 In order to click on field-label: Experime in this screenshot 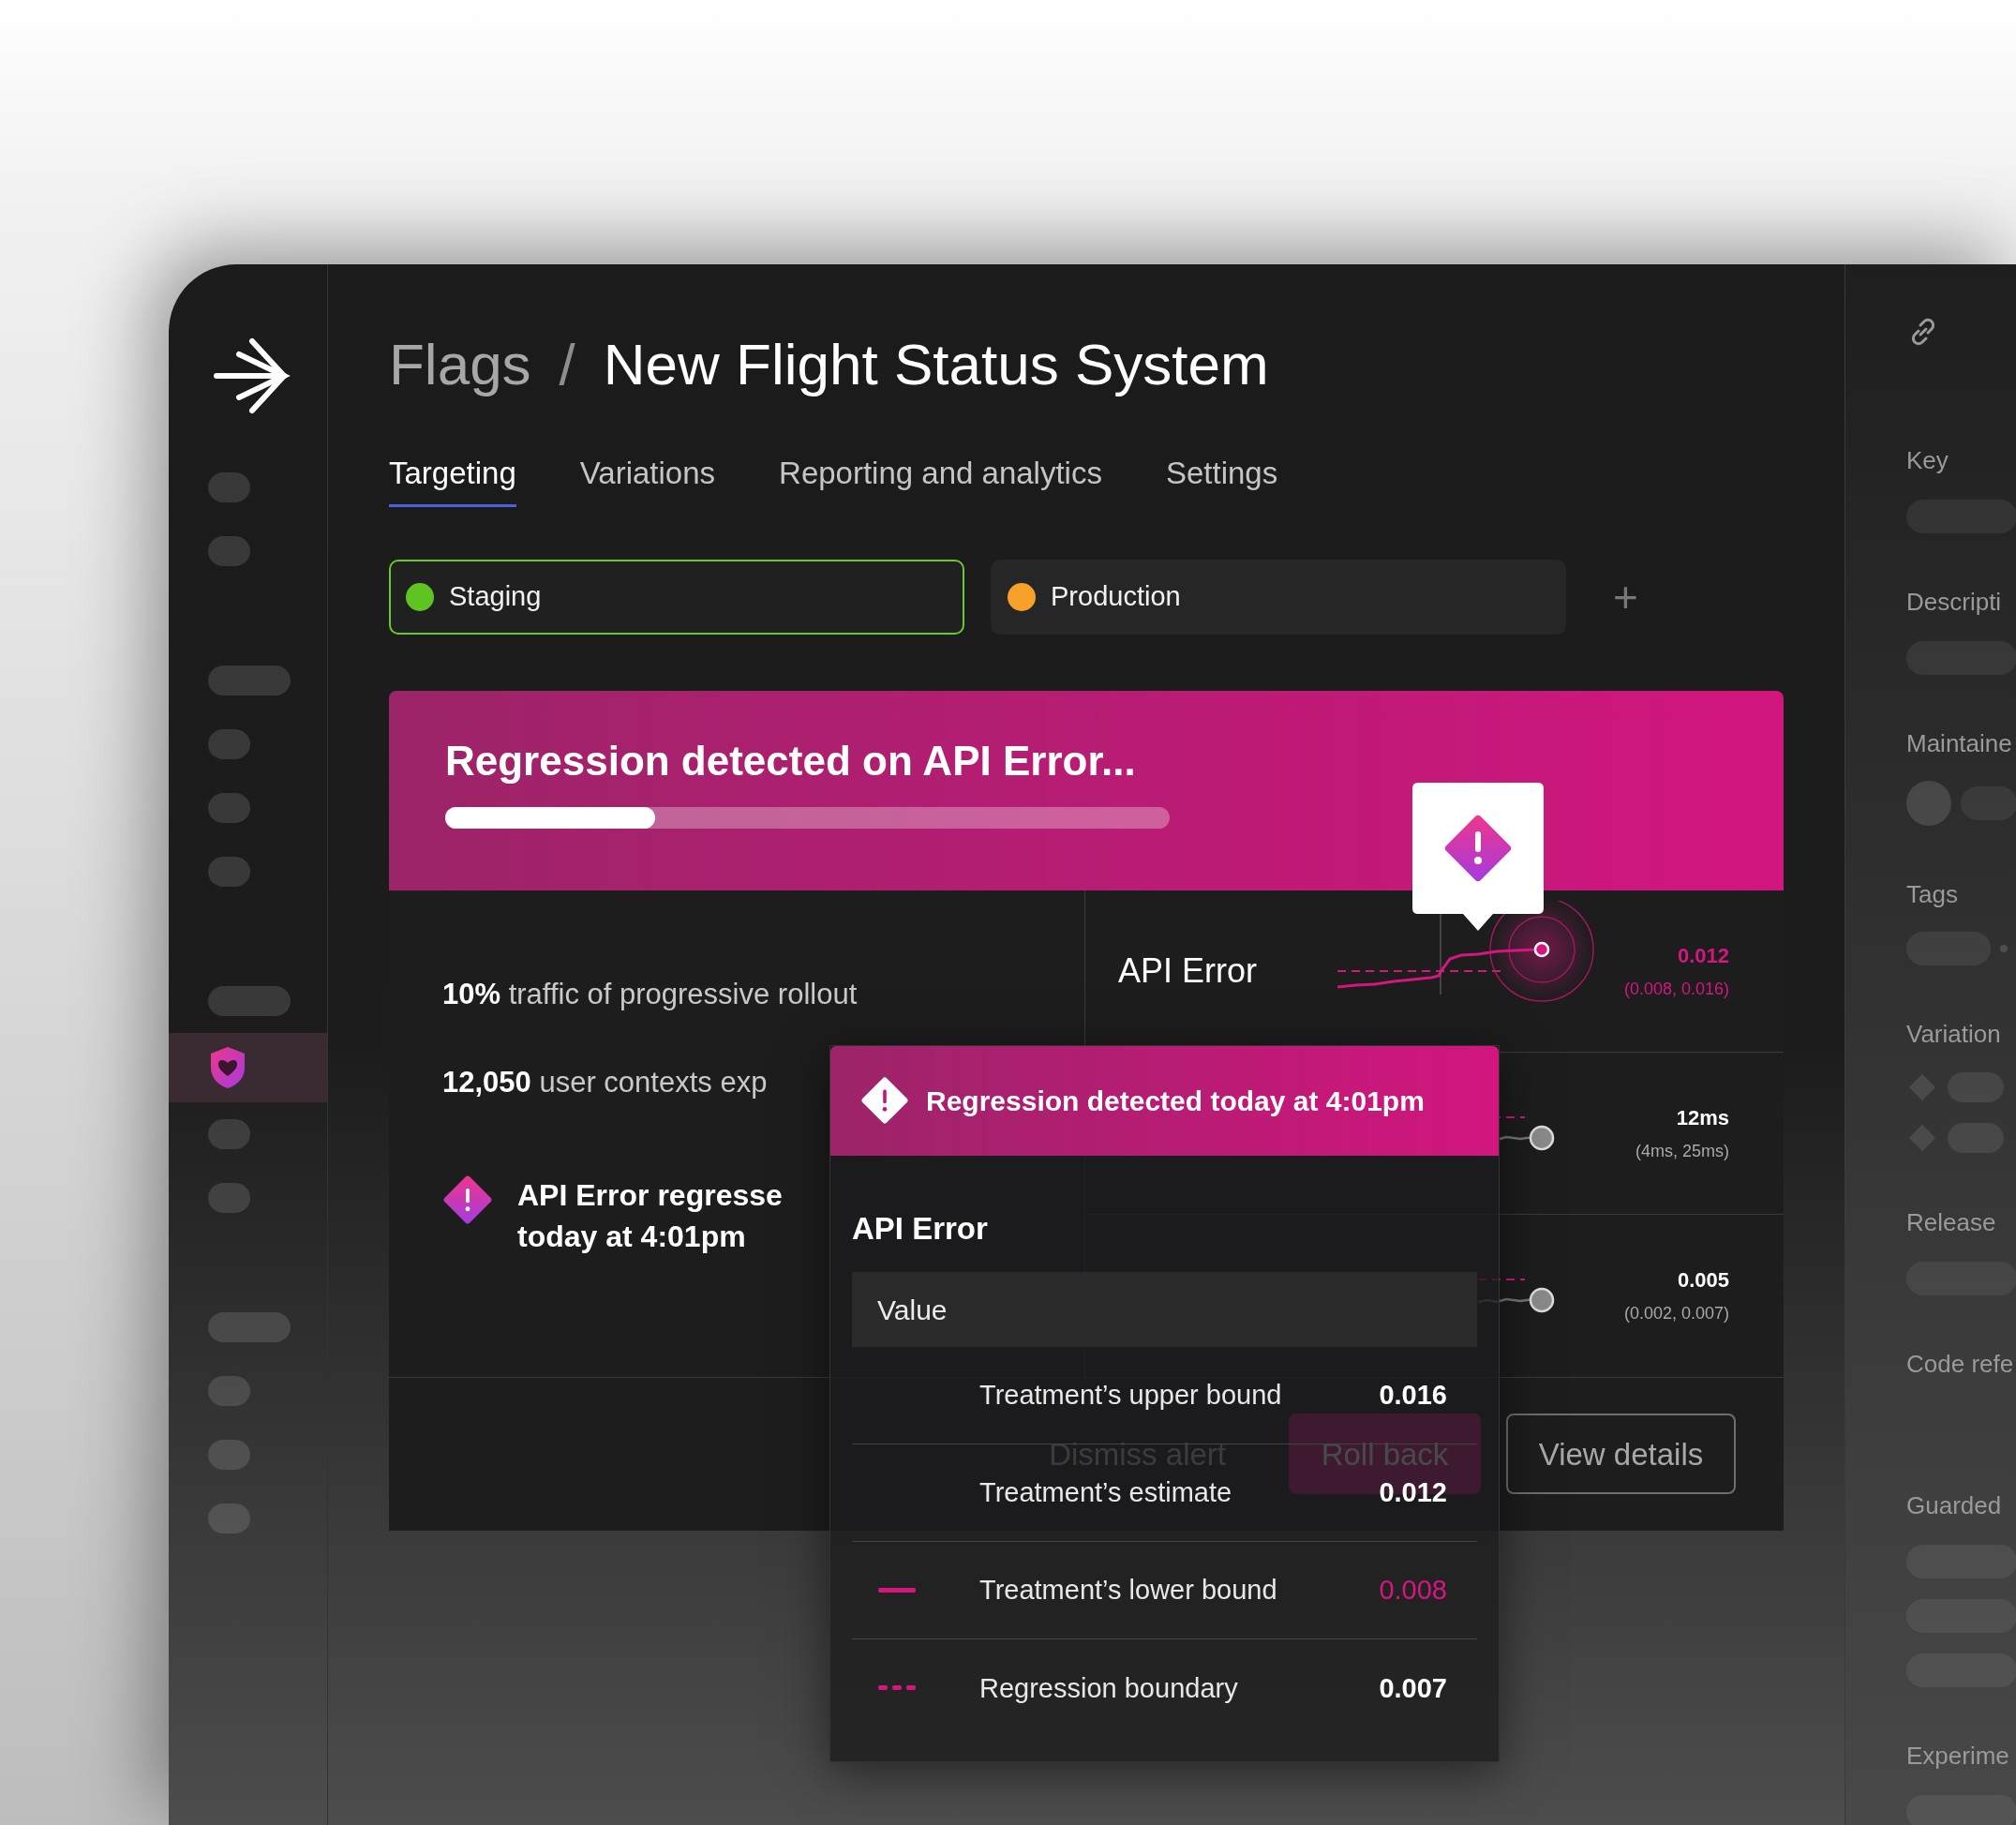, I will do `click(1958, 1757)`.